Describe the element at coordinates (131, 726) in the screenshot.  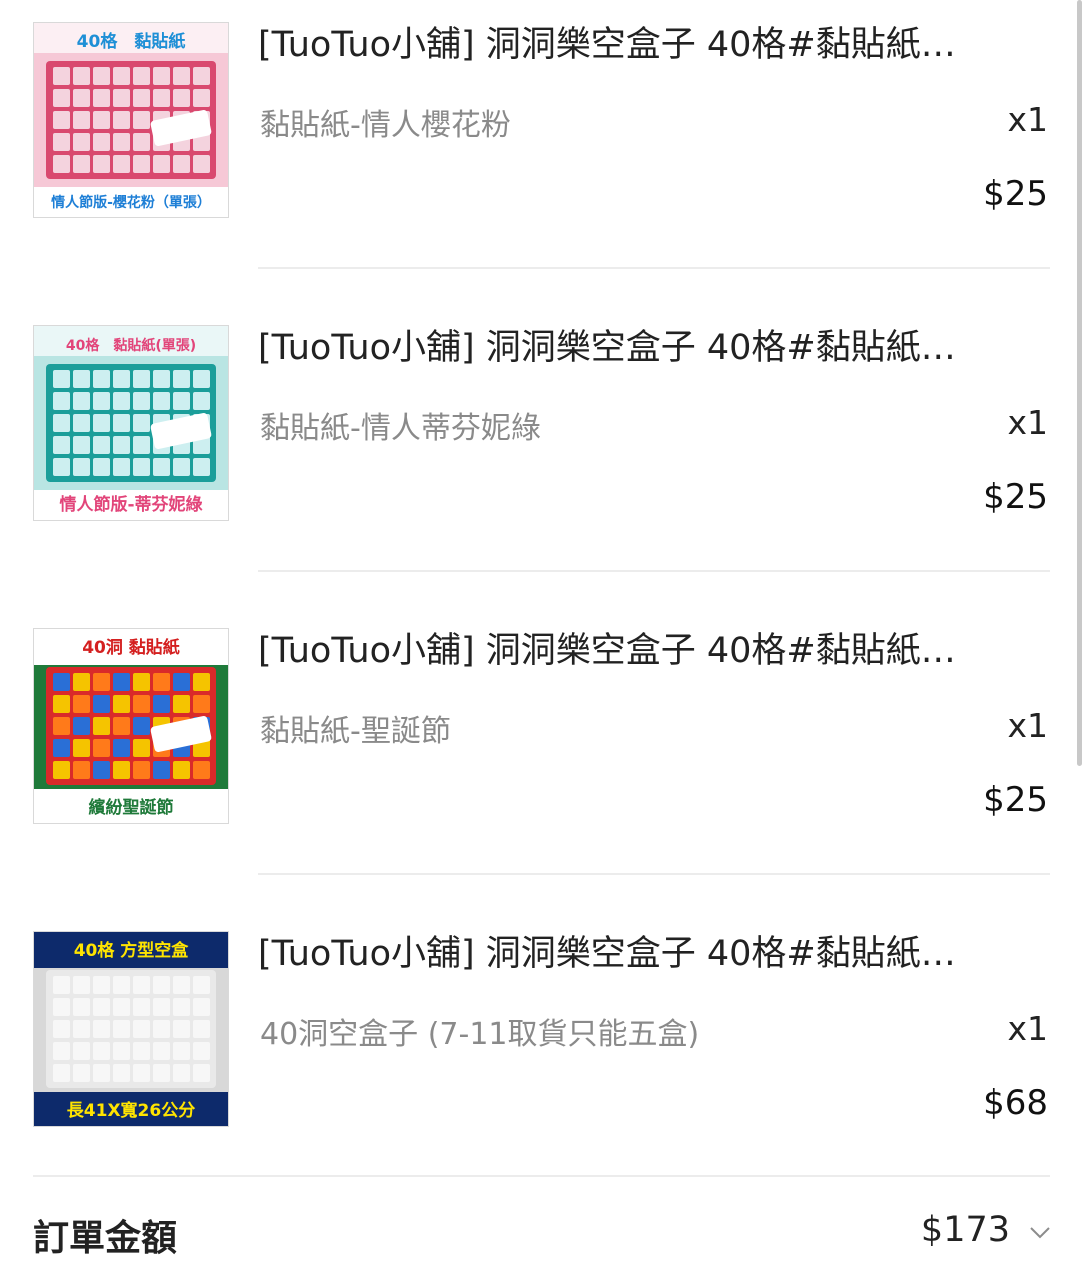
I see `product-thumbnail: 40洞 黏貼紙 繽紛聖誕節` at that location.